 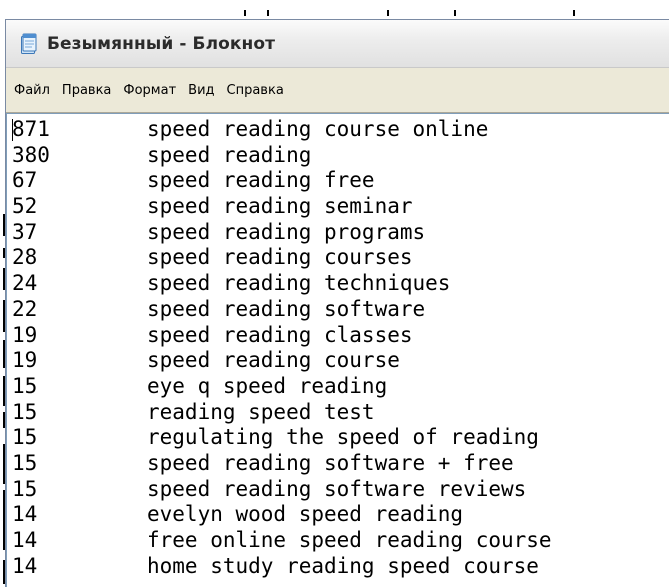 I want to click on text-line: 19 speed reading course, so click(x=282, y=361).